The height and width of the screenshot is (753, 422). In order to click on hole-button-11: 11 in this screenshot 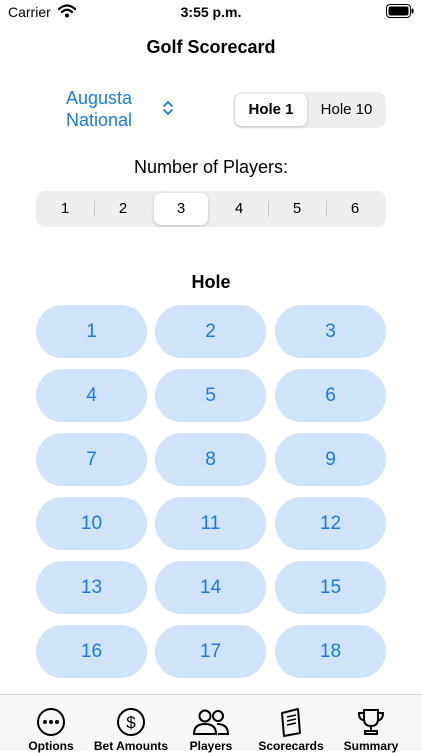, I will do `click(210, 523)`.